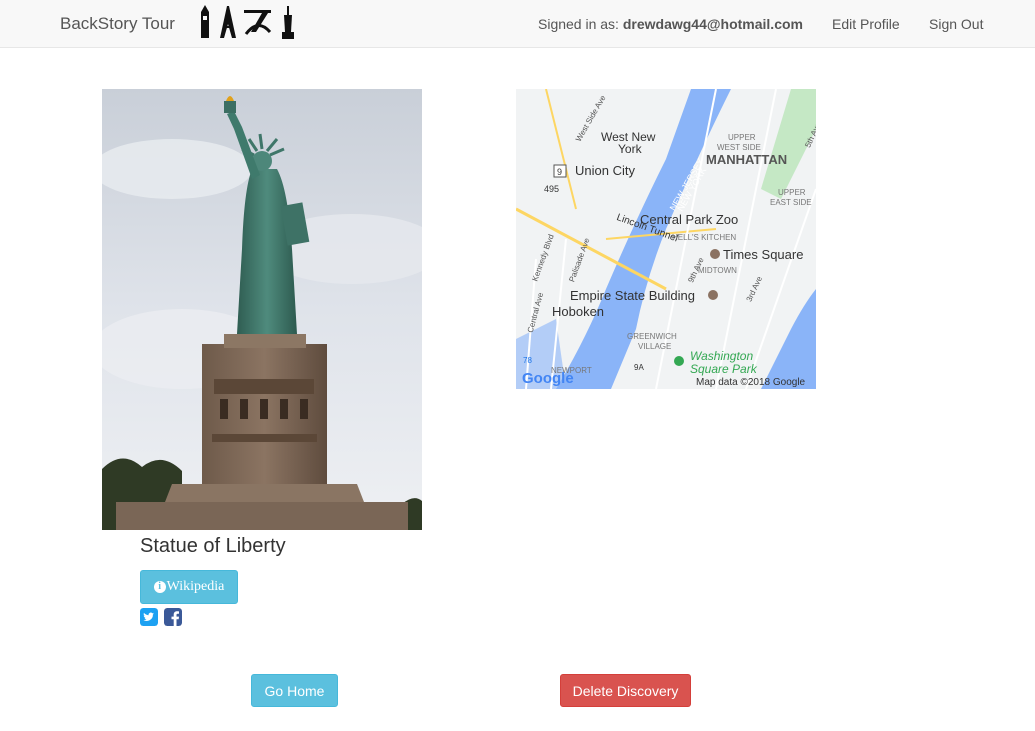 The image size is (1035, 731). I want to click on sign-out-link: Sign Out, so click(956, 24).